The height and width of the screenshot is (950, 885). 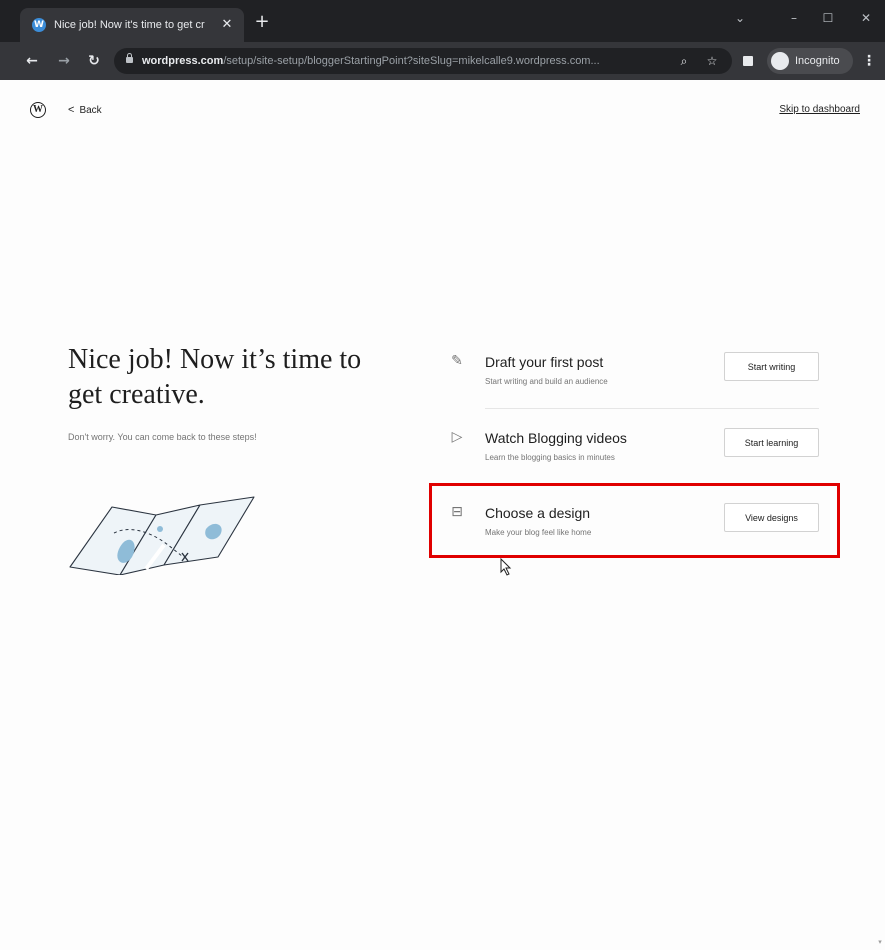 What do you see at coordinates (39, 25) in the screenshot?
I see `wordpress-favicon-icon: W` at bounding box center [39, 25].